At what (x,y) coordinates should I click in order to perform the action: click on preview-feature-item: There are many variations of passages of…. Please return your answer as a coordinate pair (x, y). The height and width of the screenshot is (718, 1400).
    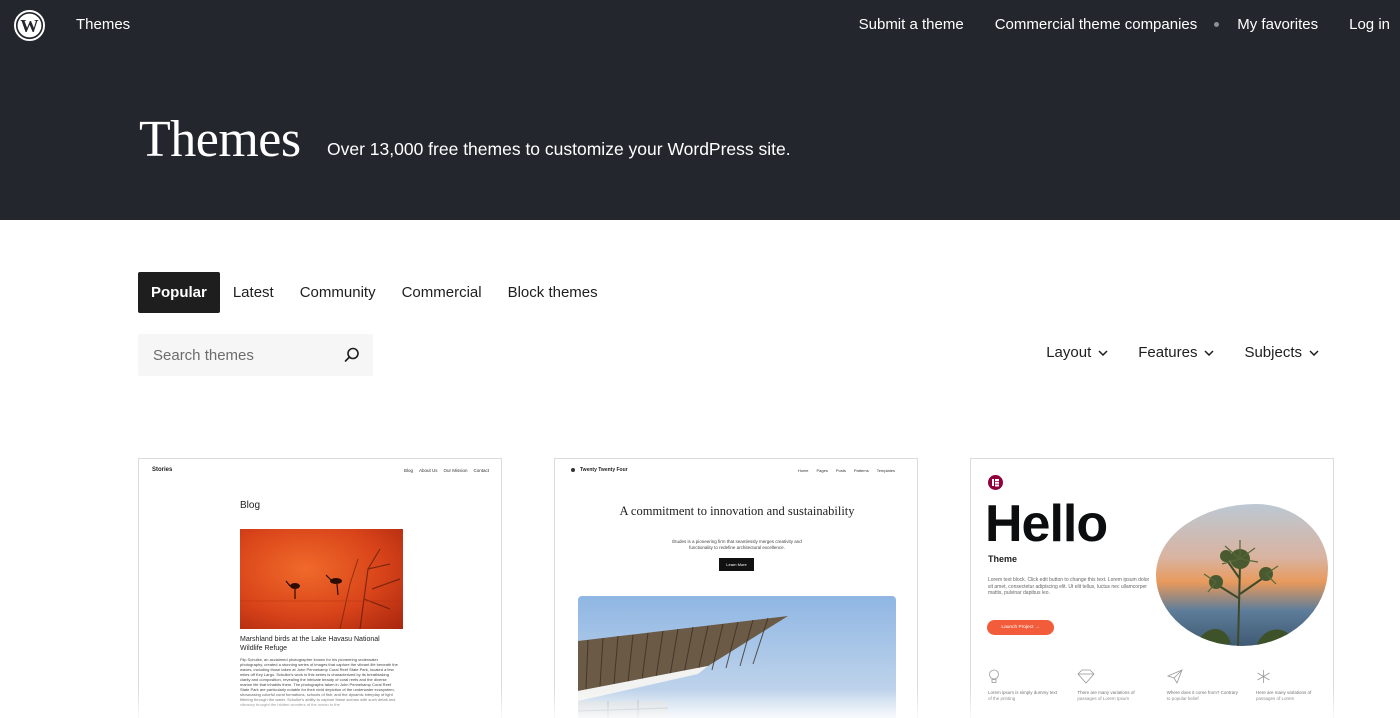
    Looking at the image, I should click on (1113, 685).